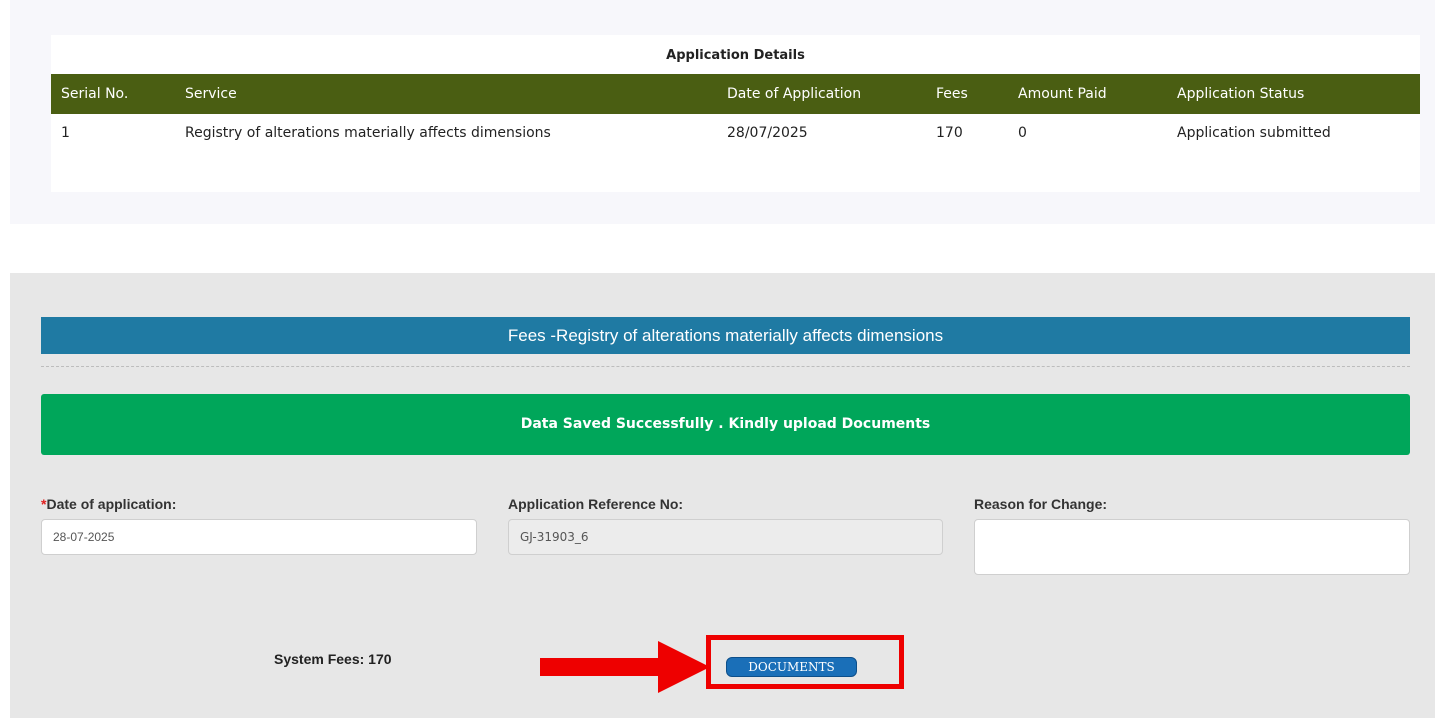  I want to click on col-header-amount-paid: Amount Paid, so click(1062, 94).